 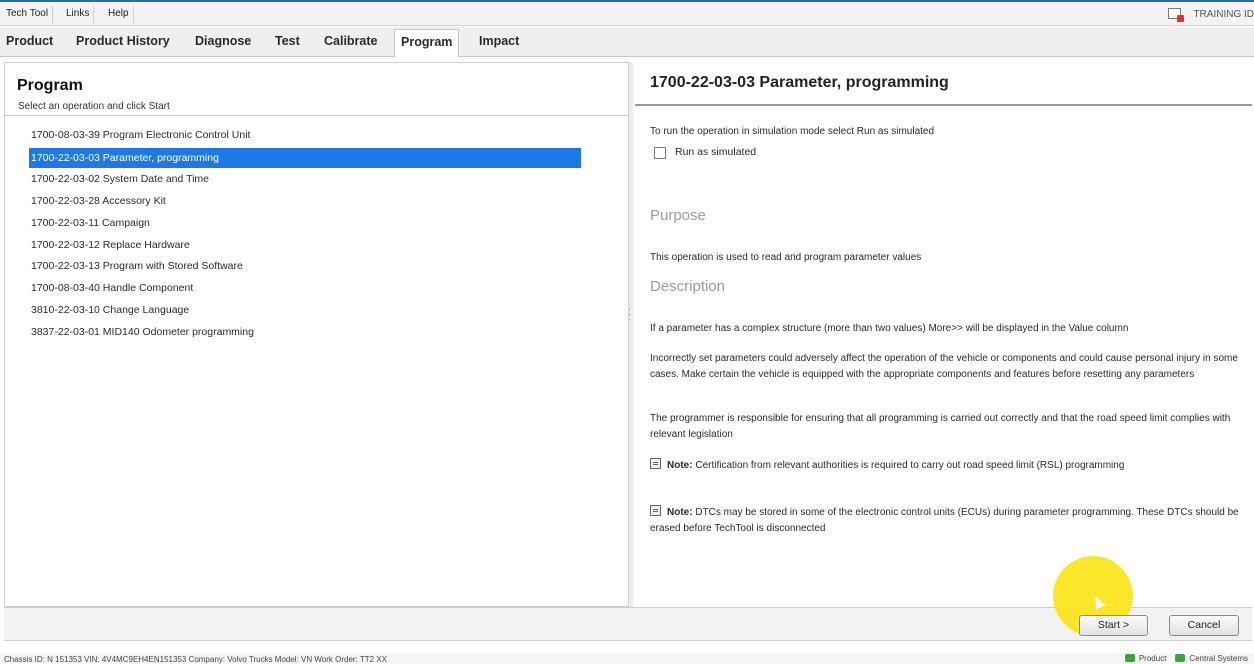 I want to click on status-indicators: Product Central Systems, so click(x=1186, y=658).